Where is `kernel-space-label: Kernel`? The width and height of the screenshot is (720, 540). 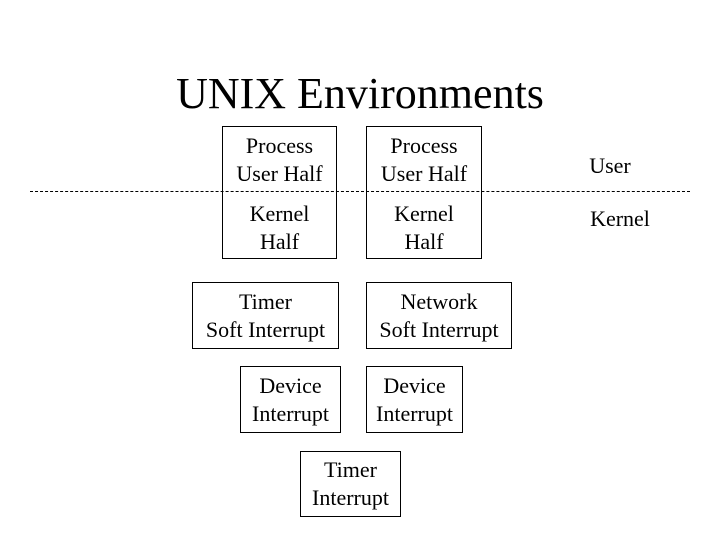
kernel-space-label: Kernel is located at coordinates (620, 218).